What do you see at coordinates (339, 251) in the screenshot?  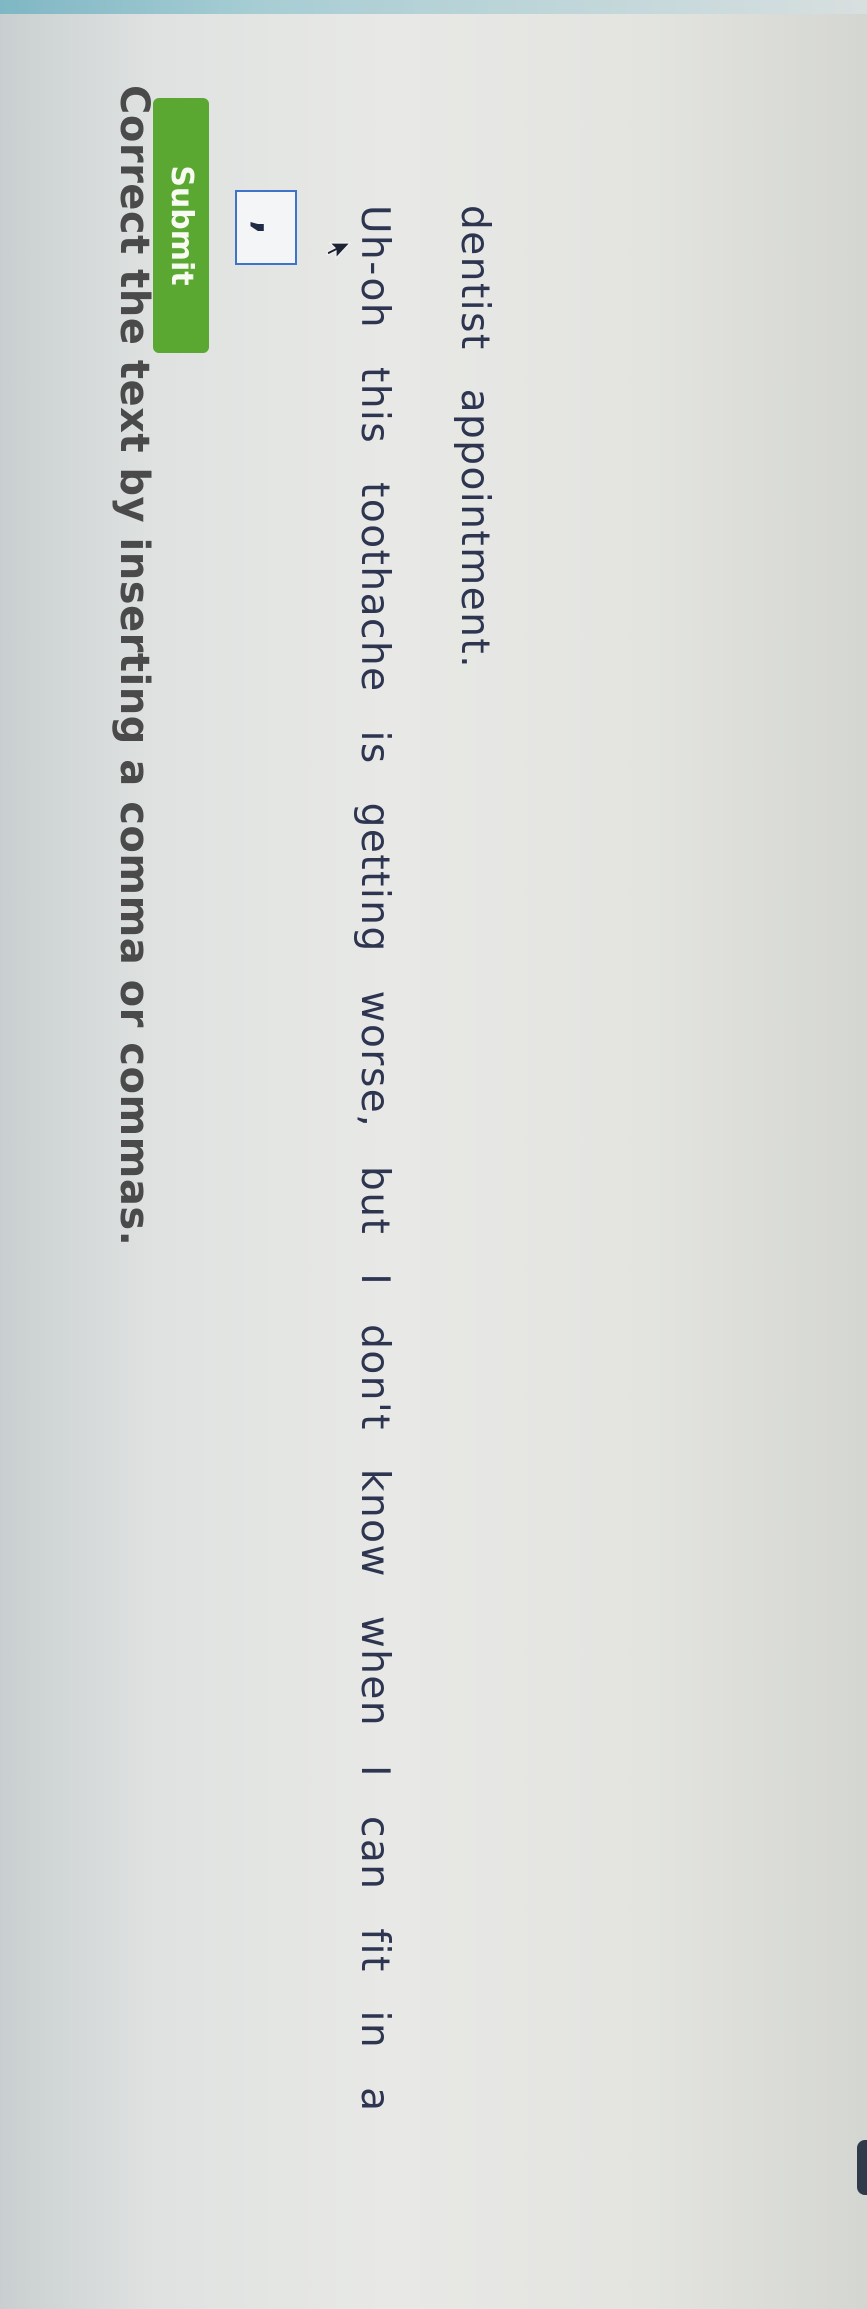 I see `cursor-arrow-icon` at bounding box center [339, 251].